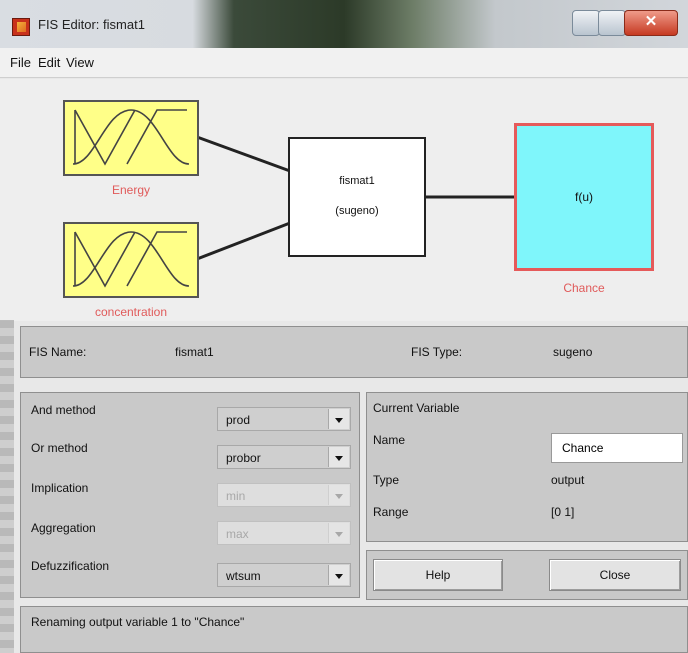  What do you see at coordinates (586, 23) in the screenshot?
I see `minimize-button` at bounding box center [586, 23].